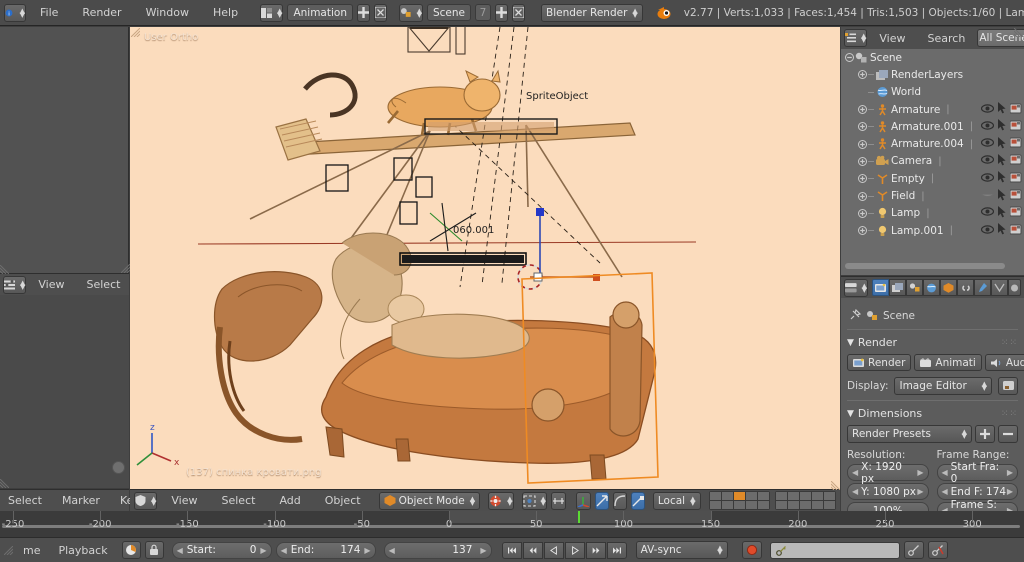 The height and width of the screenshot is (562, 1024). Describe the element at coordinates (601, 500) in the screenshot. I see `manipulator-translate-mode-icon` at that location.